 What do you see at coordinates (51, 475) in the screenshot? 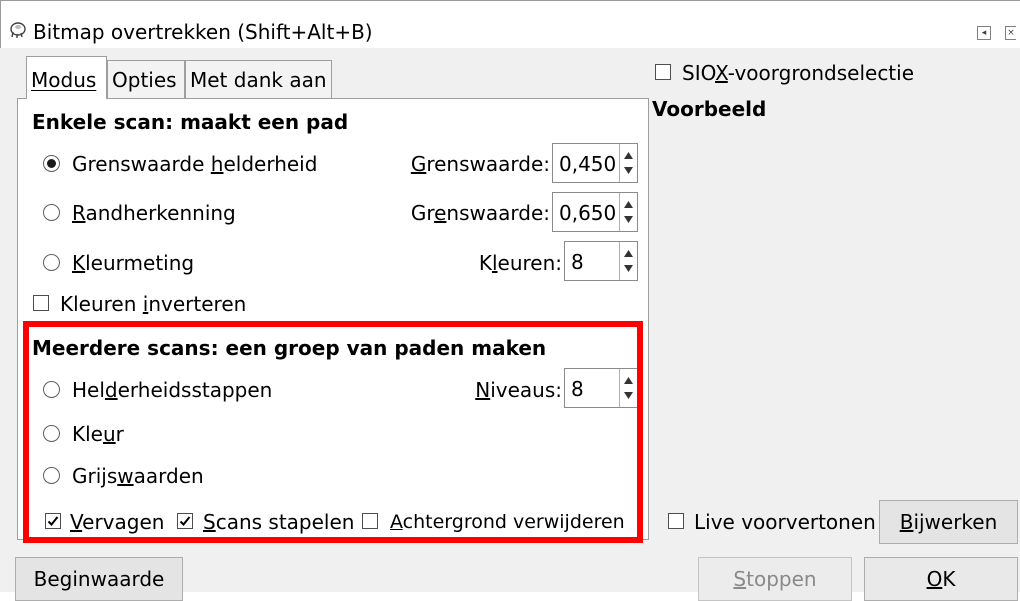
I see `radio-grayscale` at bounding box center [51, 475].